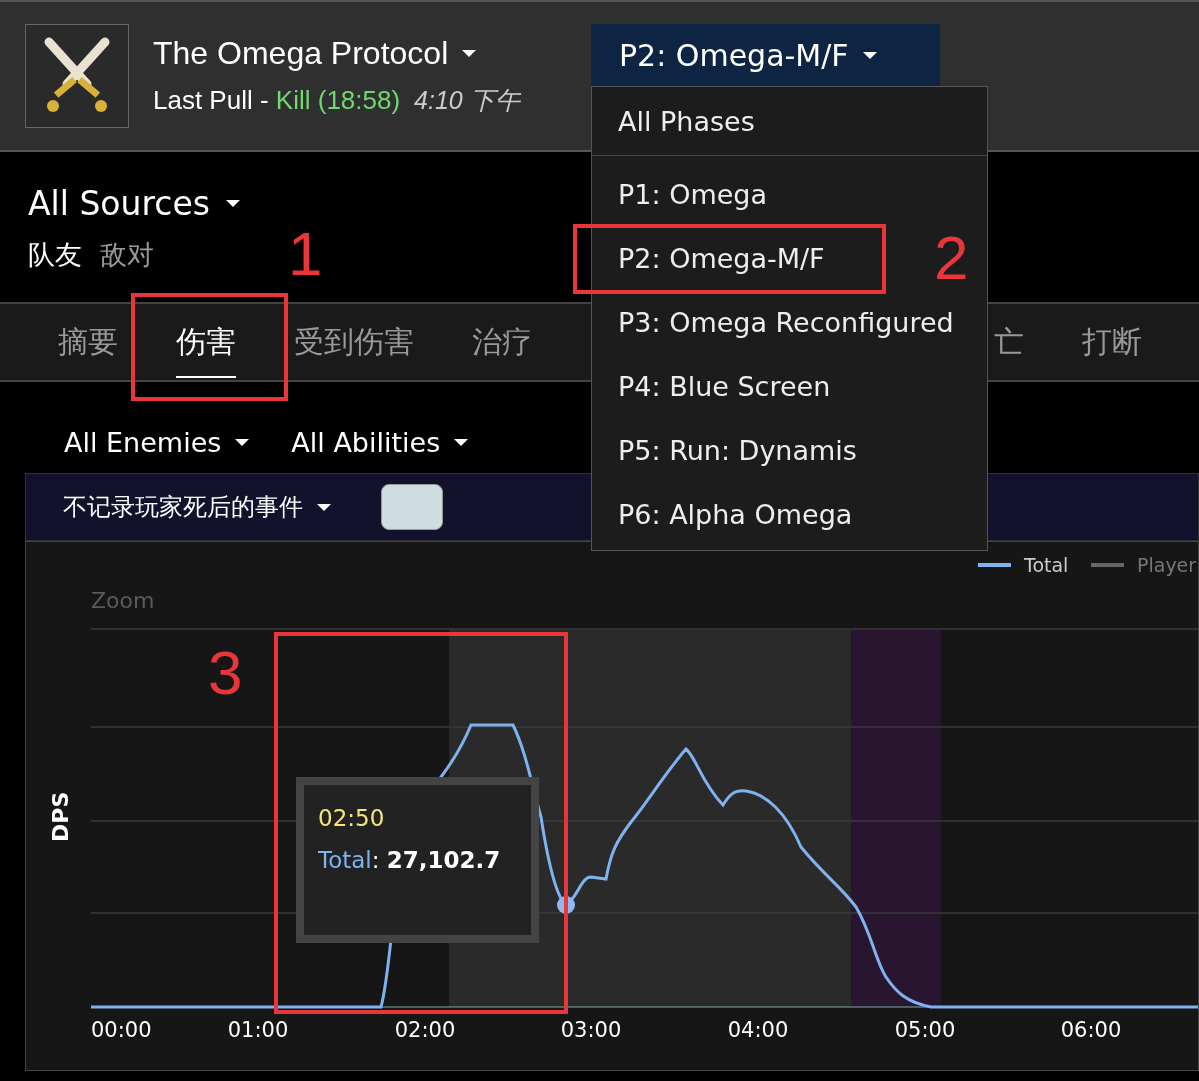  I want to click on tooltip-value: Total: 27,102.7, so click(409, 860).